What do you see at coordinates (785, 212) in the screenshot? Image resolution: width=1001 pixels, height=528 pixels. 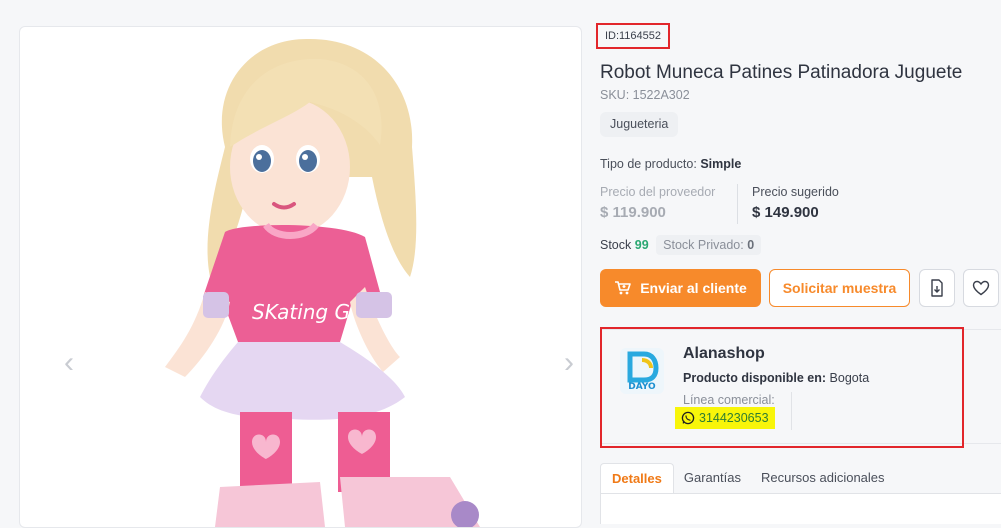 I see `suggested-price-value: $ 149.900` at bounding box center [785, 212].